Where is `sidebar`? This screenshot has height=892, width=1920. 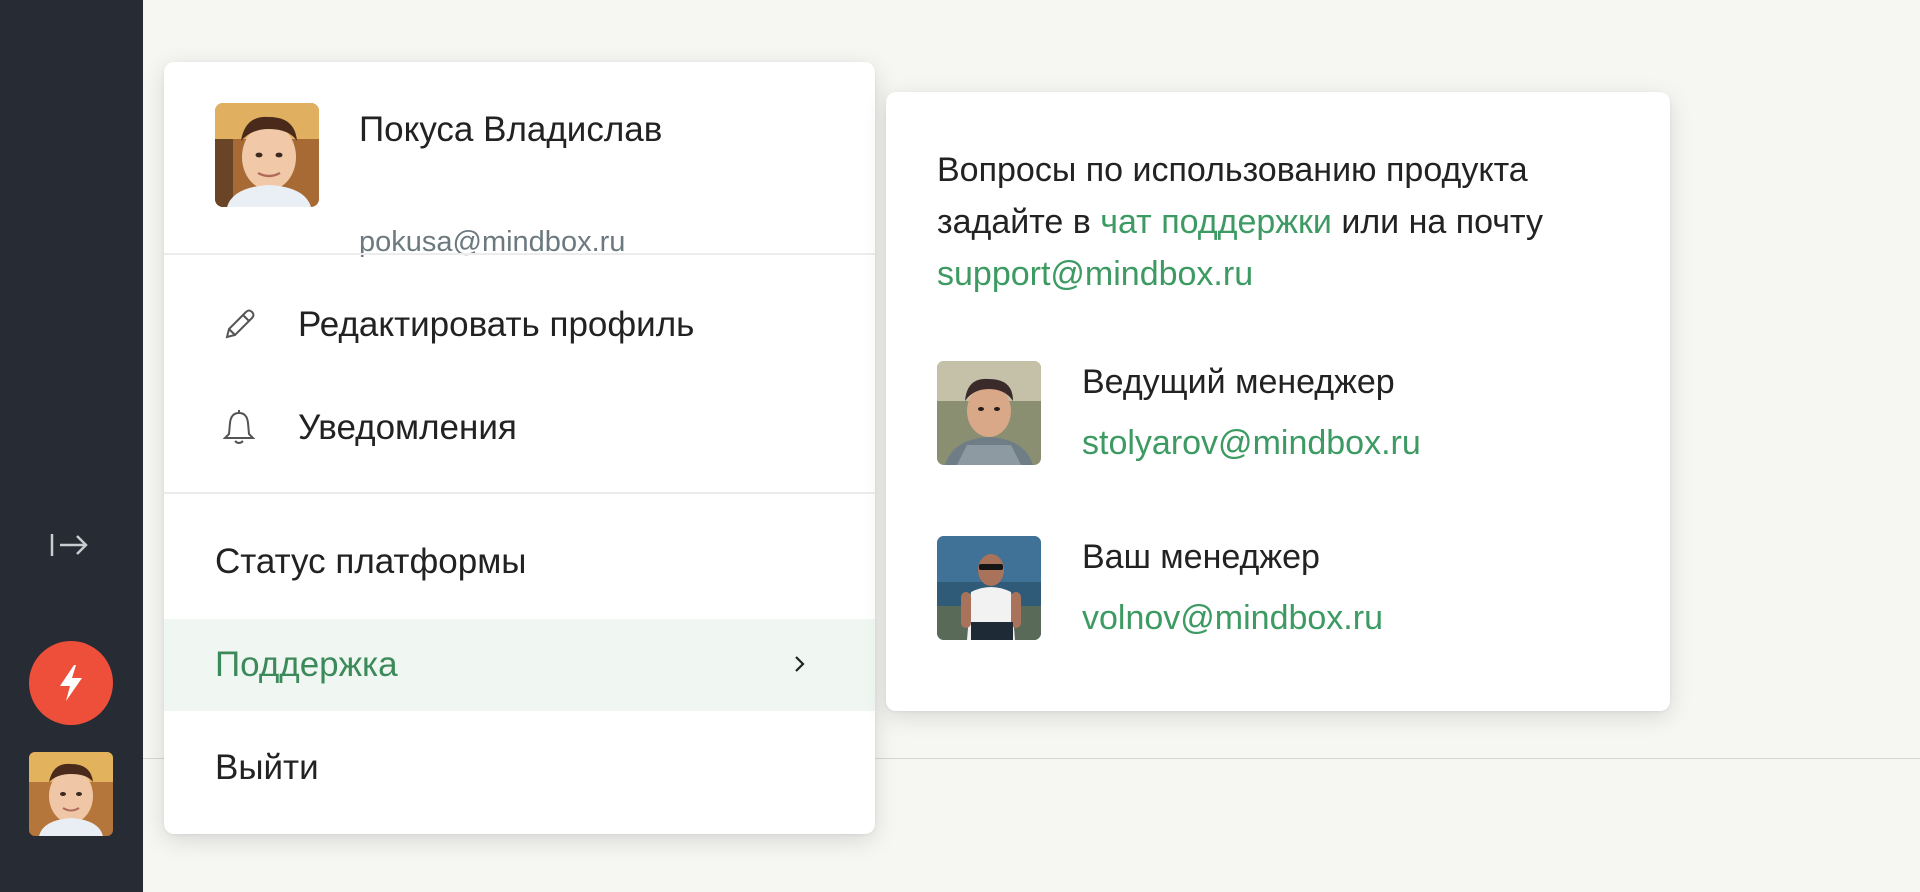
sidebar is located at coordinates (71, 446).